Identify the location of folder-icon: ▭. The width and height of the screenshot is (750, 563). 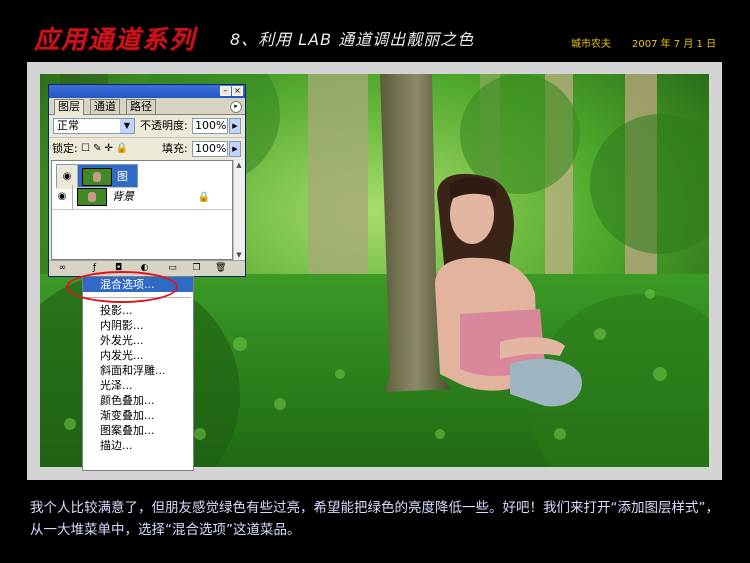
(172, 268).